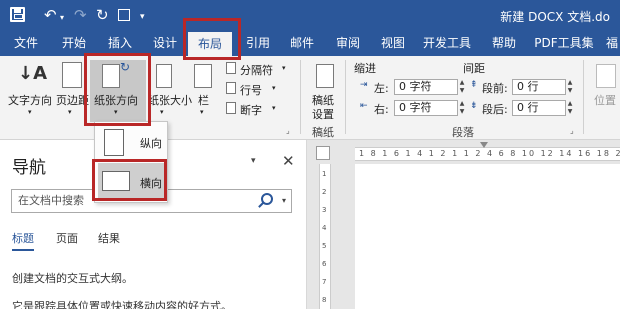 The height and width of the screenshot is (309, 620). I want to click on redo-icon: ↷, so click(80, 15).